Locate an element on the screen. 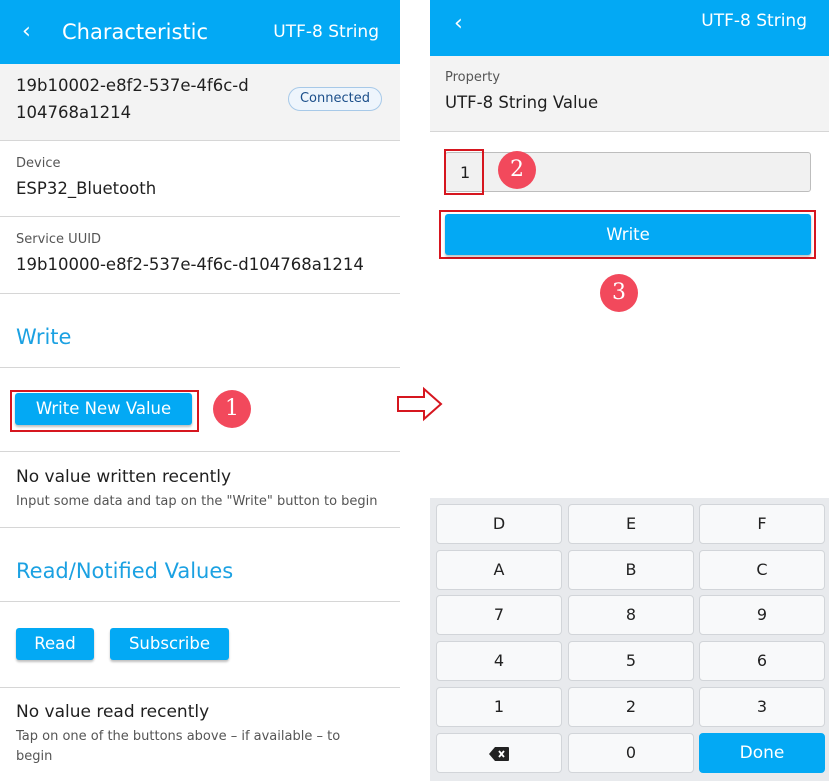 The width and height of the screenshot is (829, 781). key-a: A is located at coordinates (499, 570).